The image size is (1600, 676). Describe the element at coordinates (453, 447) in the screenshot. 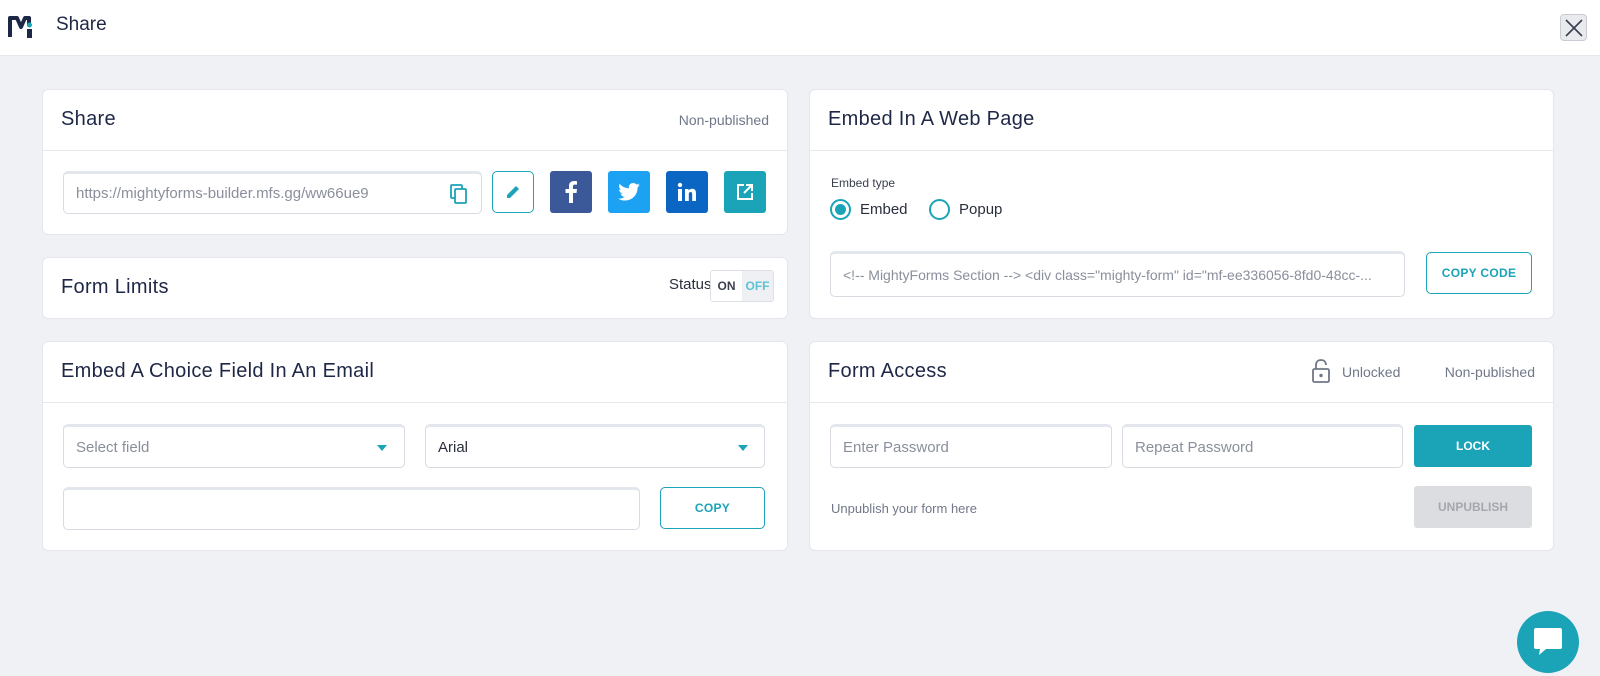

I see `font-value: Arial` at that location.